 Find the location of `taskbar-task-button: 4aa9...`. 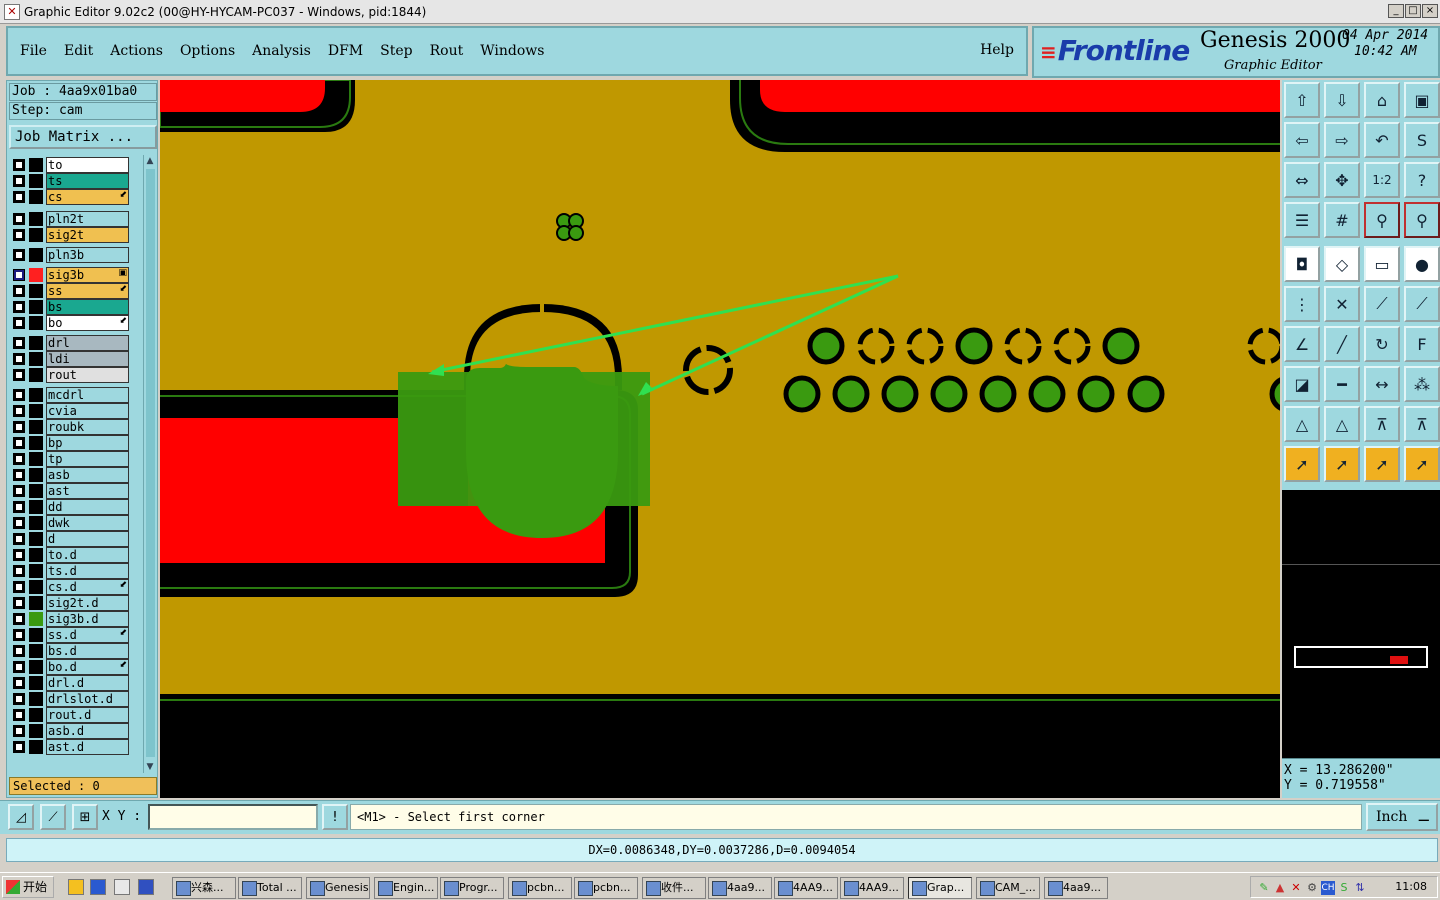

taskbar-task-button: 4aa9... is located at coordinates (740, 888).